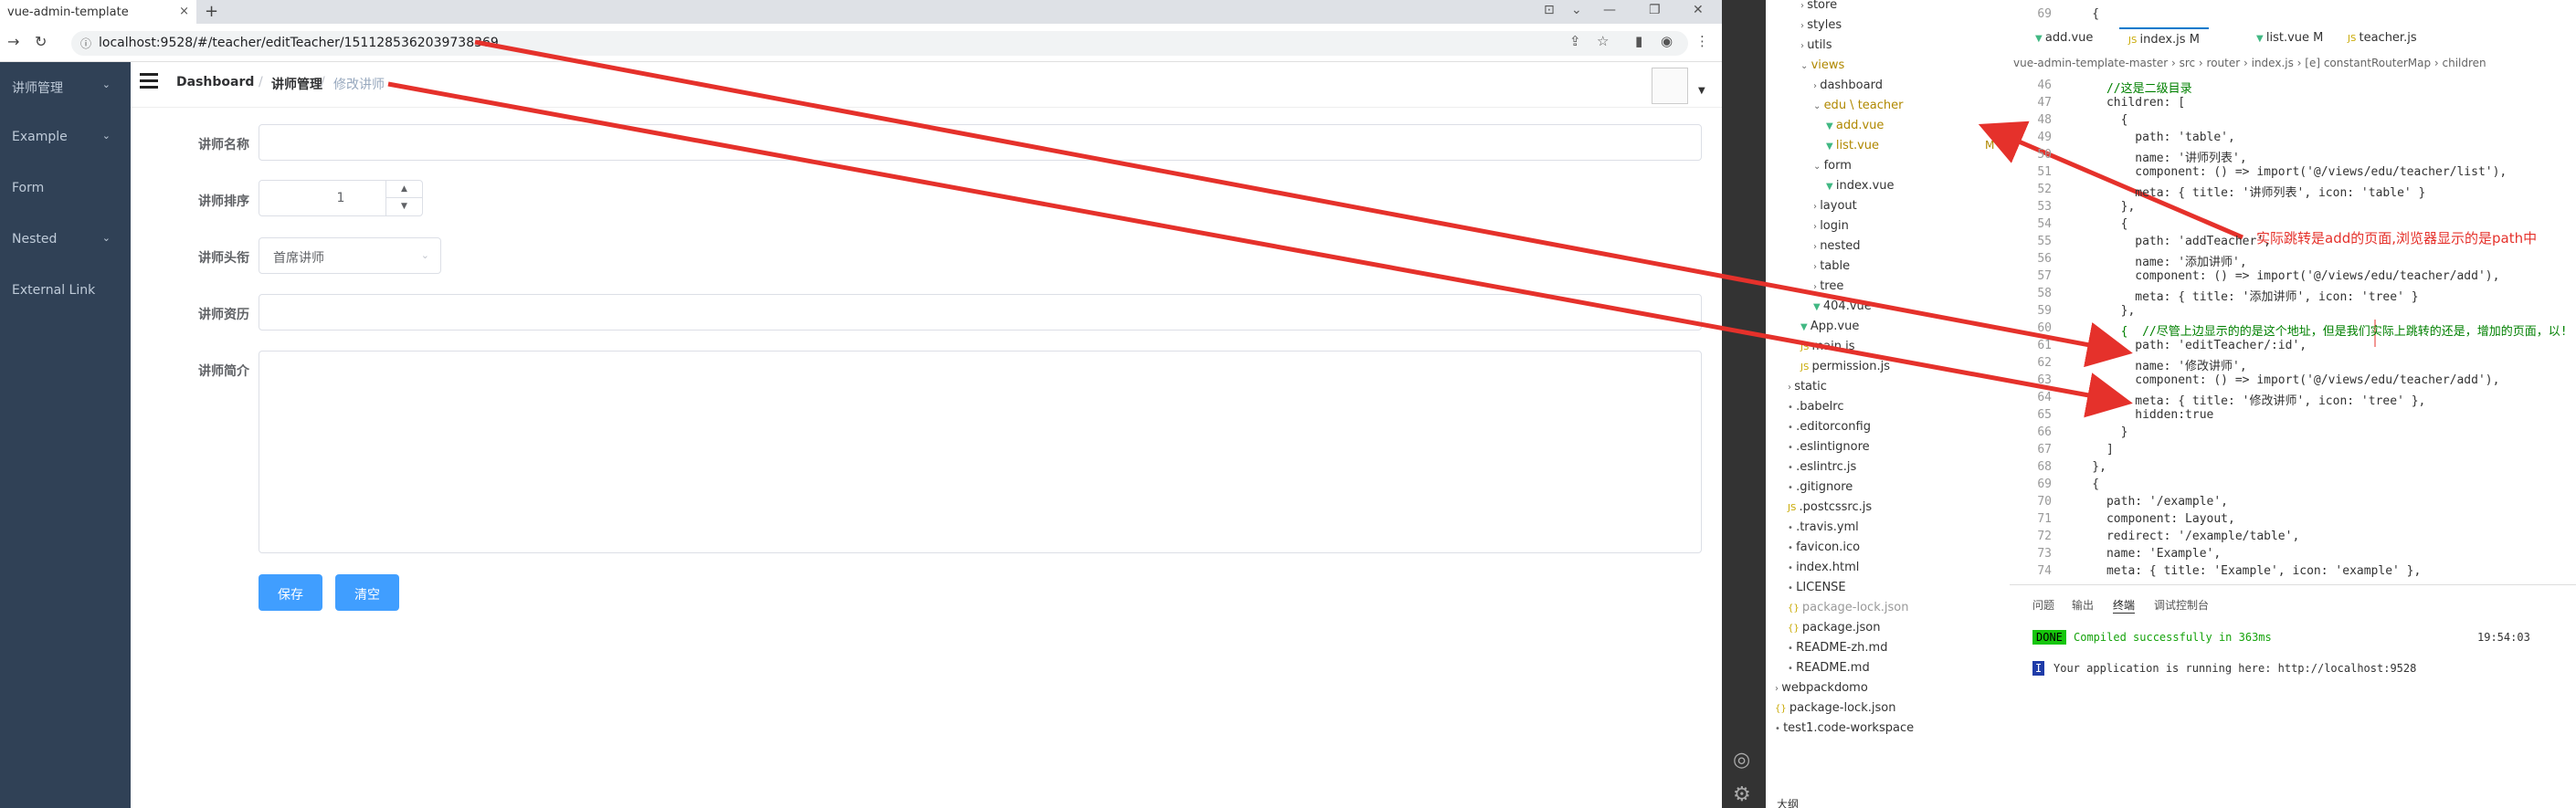 The height and width of the screenshot is (808, 2576). I want to click on explorer-item: • README.md, so click(1829, 671).